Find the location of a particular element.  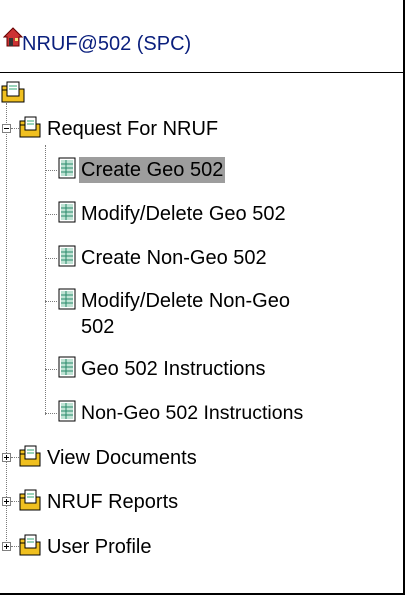

divider is located at coordinates (201, 72).